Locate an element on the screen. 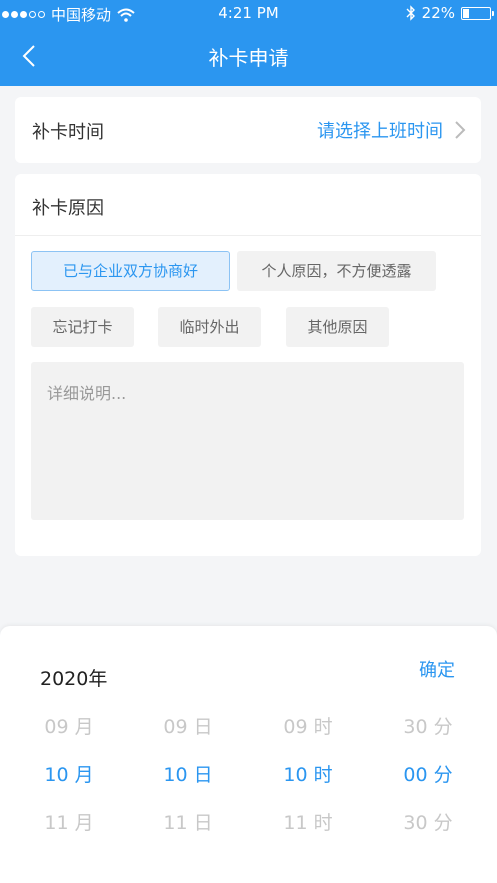 This screenshot has height=883, width=497. battery-percent: 22% is located at coordinates (438, 13).